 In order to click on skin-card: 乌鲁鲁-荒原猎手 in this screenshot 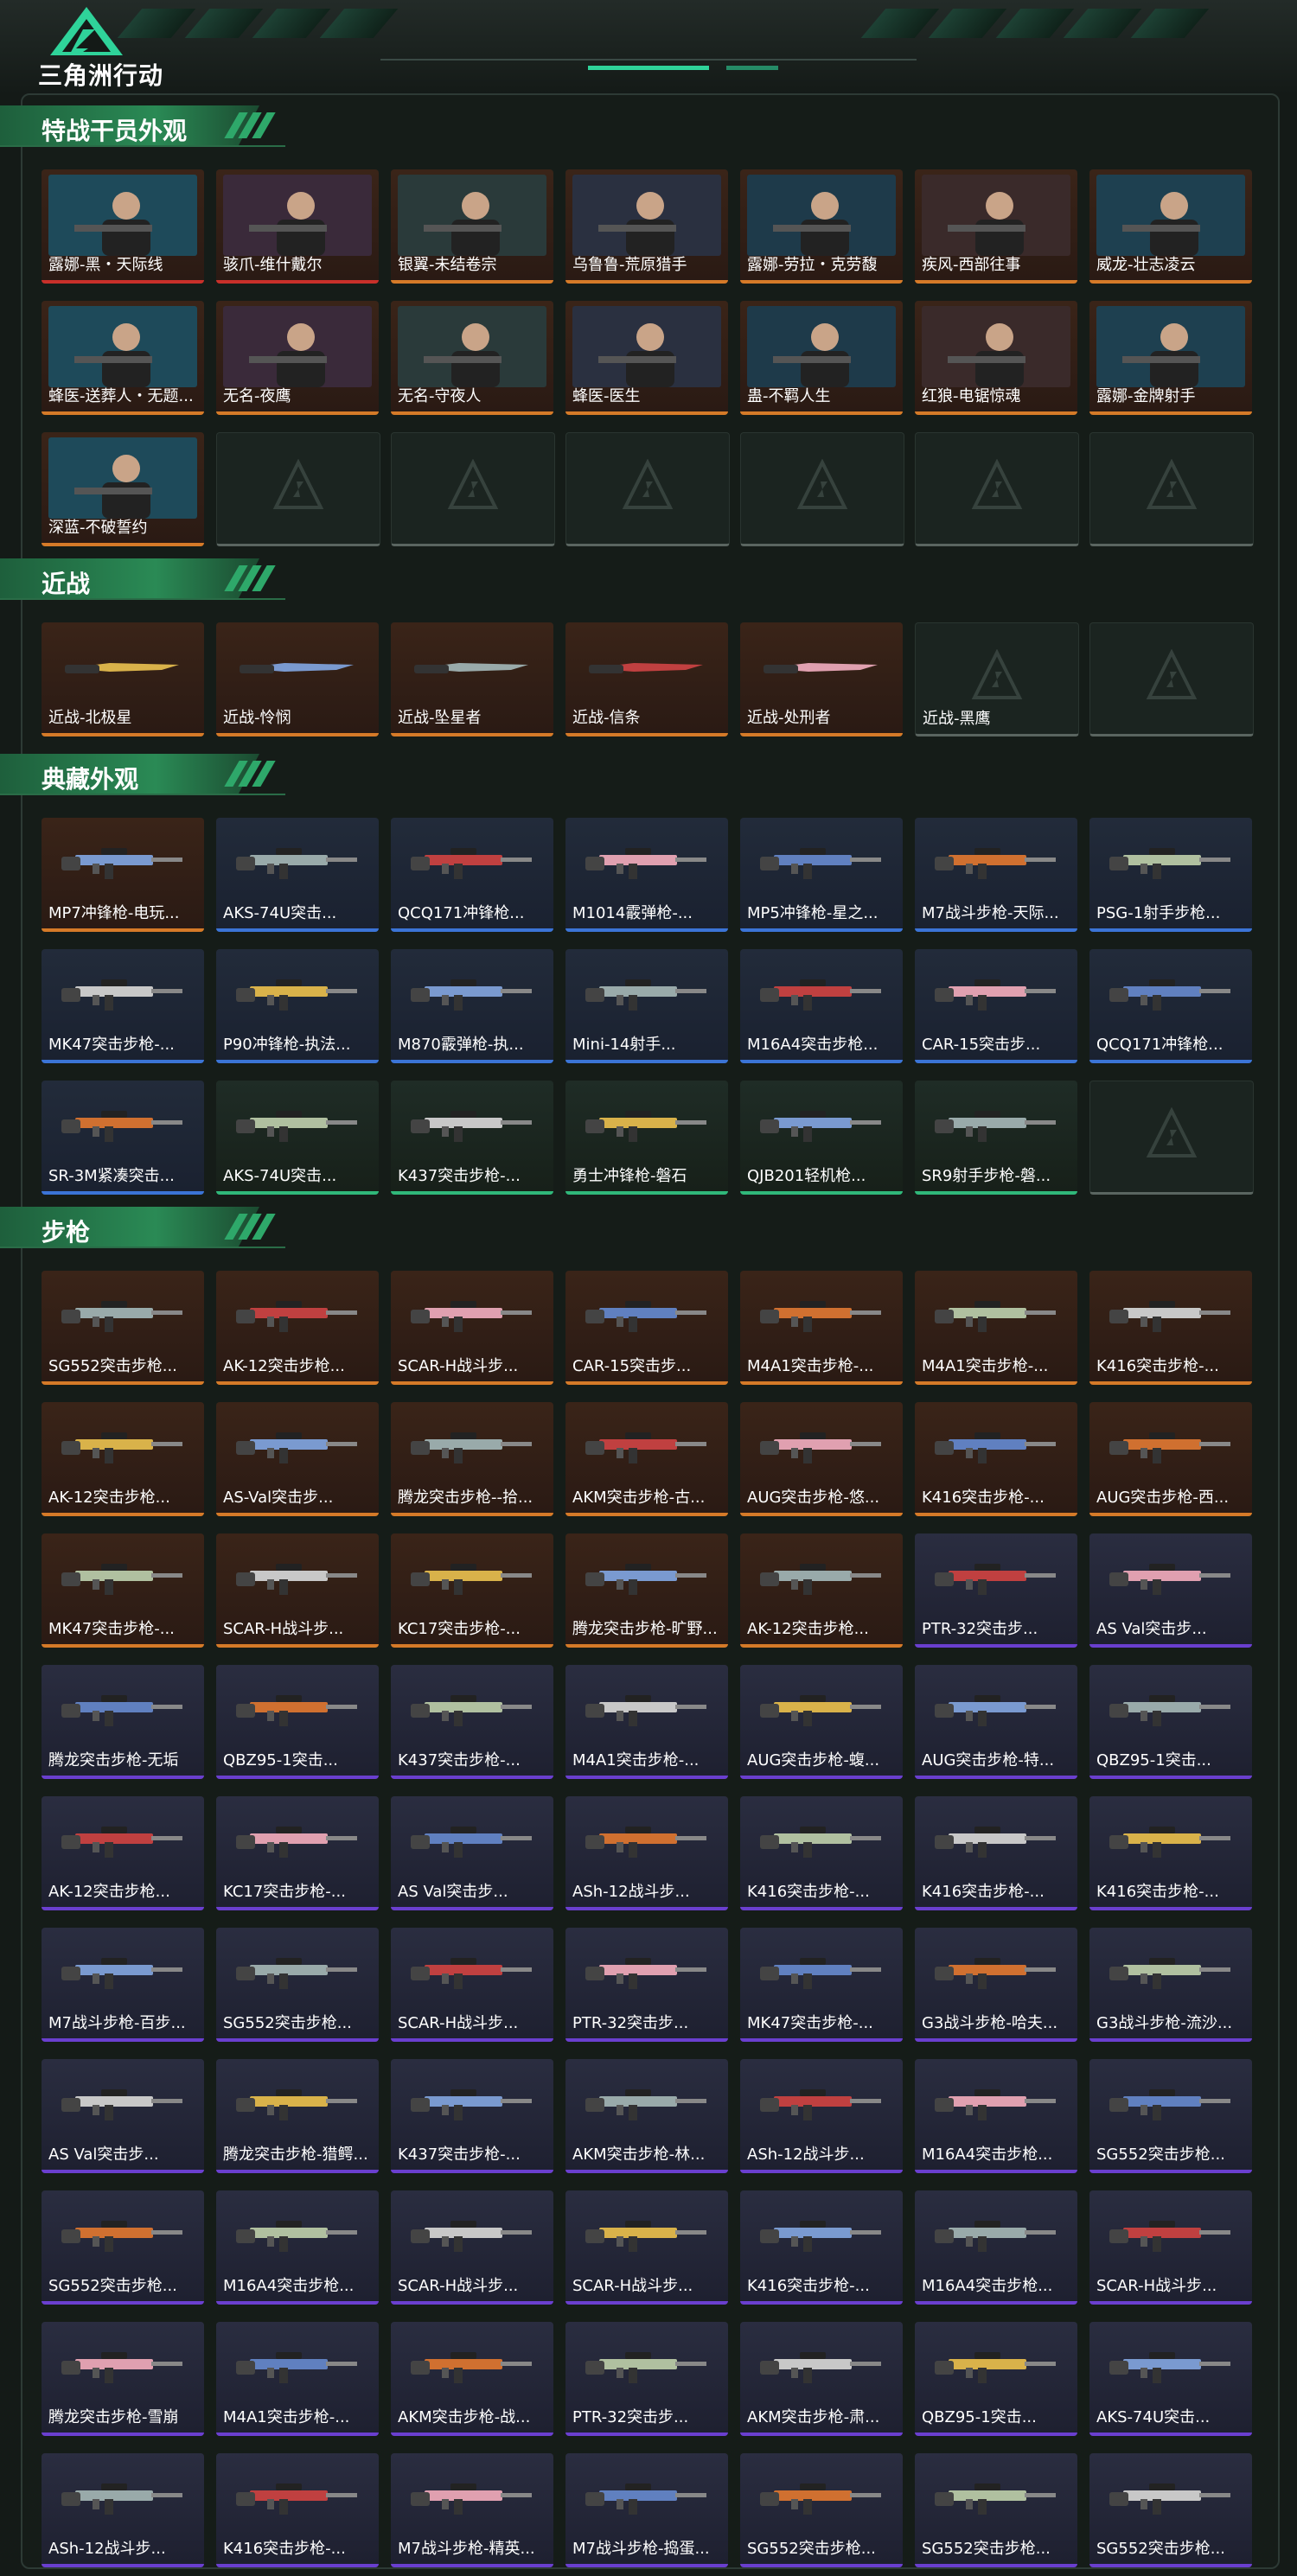, I will do `click(647, 226)`.